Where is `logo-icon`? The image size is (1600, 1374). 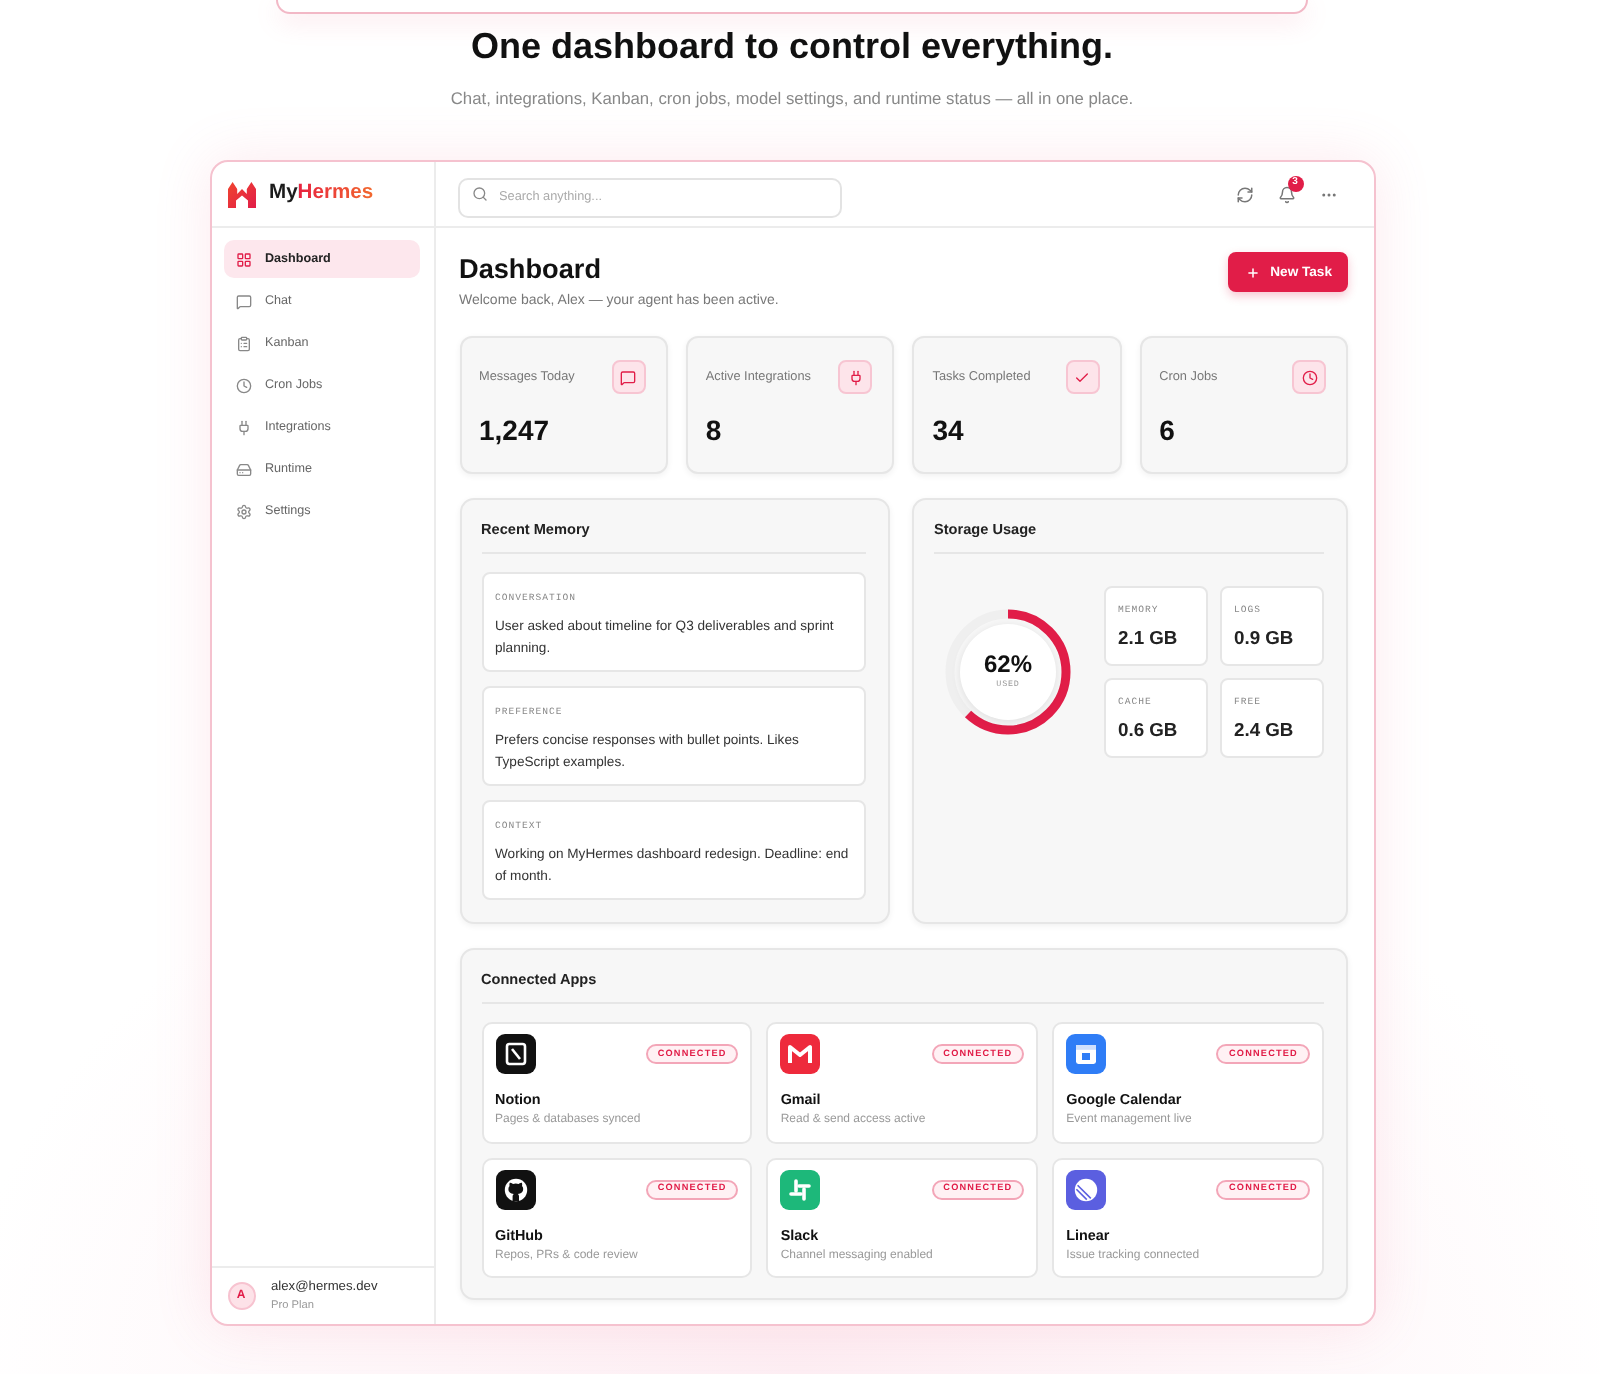
logo-icon is located at coordinates (241, 194).